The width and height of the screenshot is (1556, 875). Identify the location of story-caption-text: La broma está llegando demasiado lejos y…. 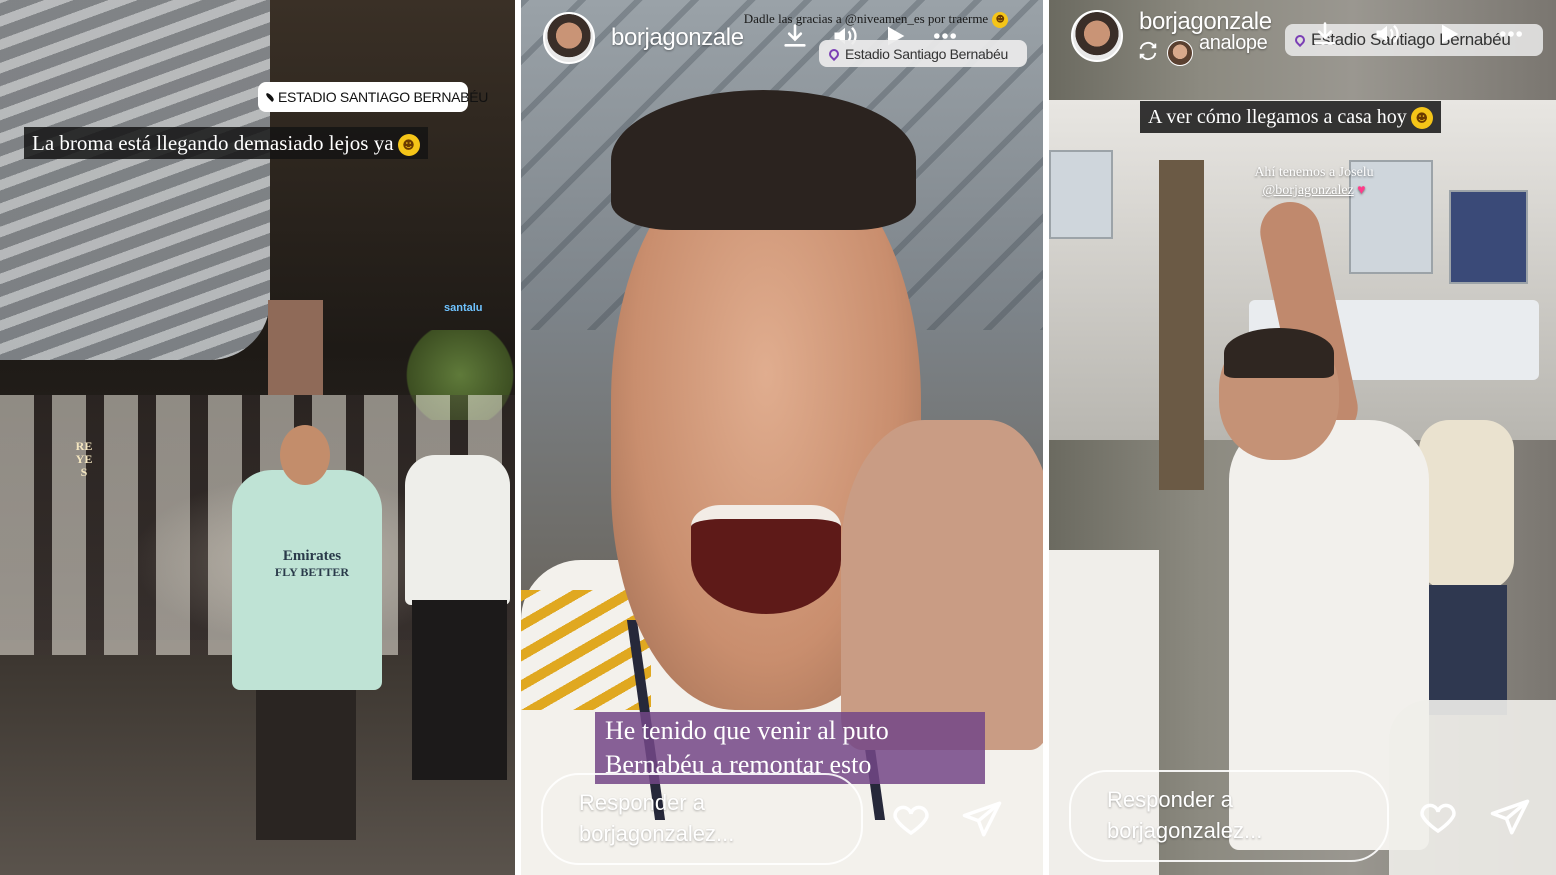
(213, 143).